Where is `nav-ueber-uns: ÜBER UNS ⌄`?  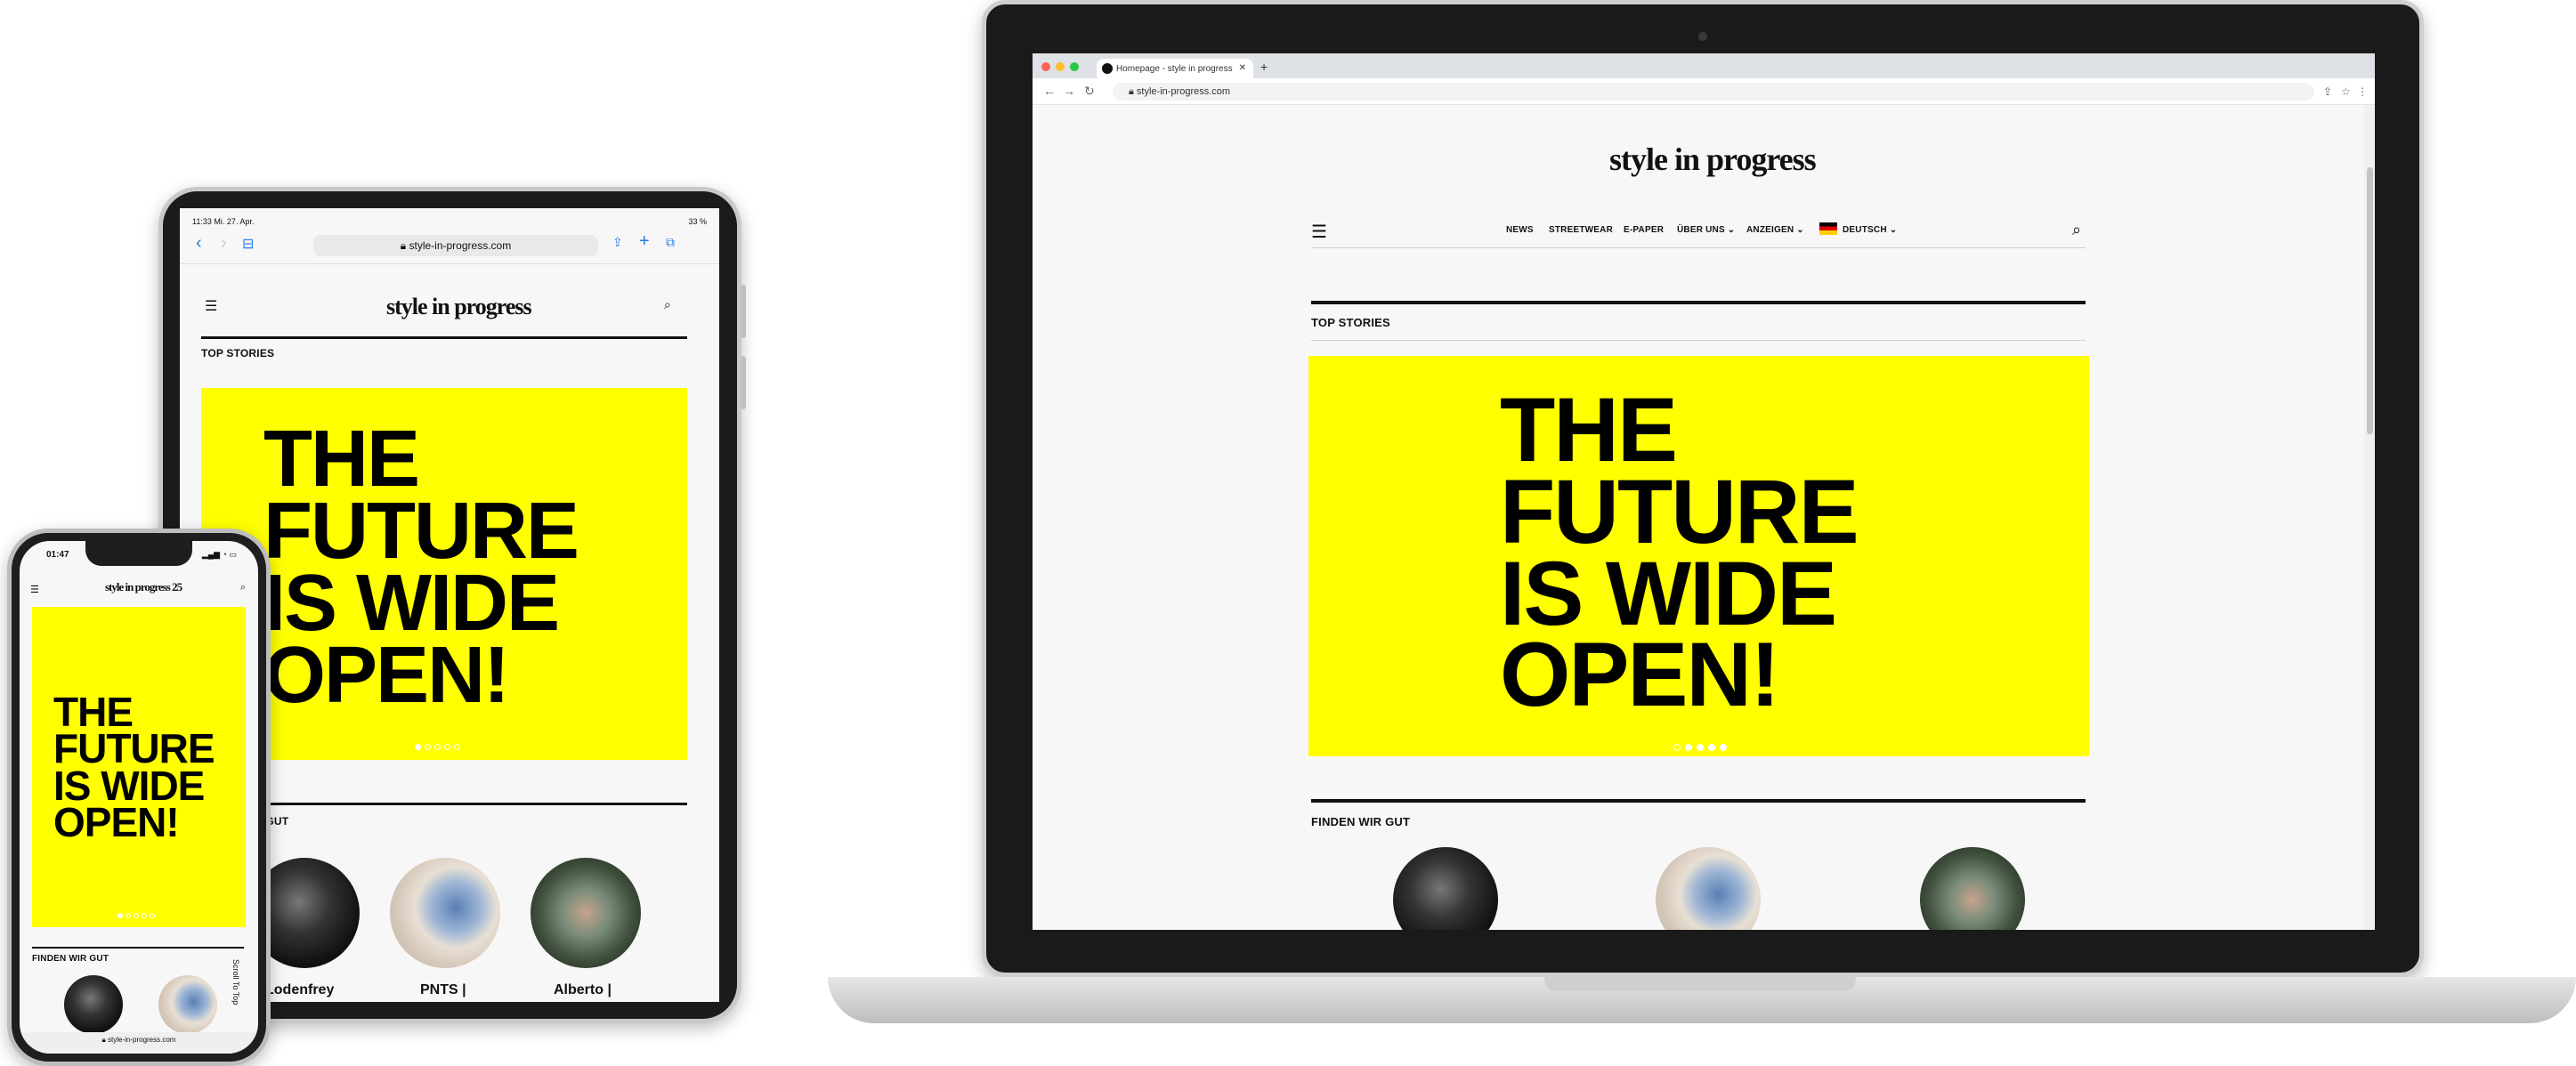 nav-ueber-uns: ÜBER UNS ⌄ is located at coordinates (1706, 230).